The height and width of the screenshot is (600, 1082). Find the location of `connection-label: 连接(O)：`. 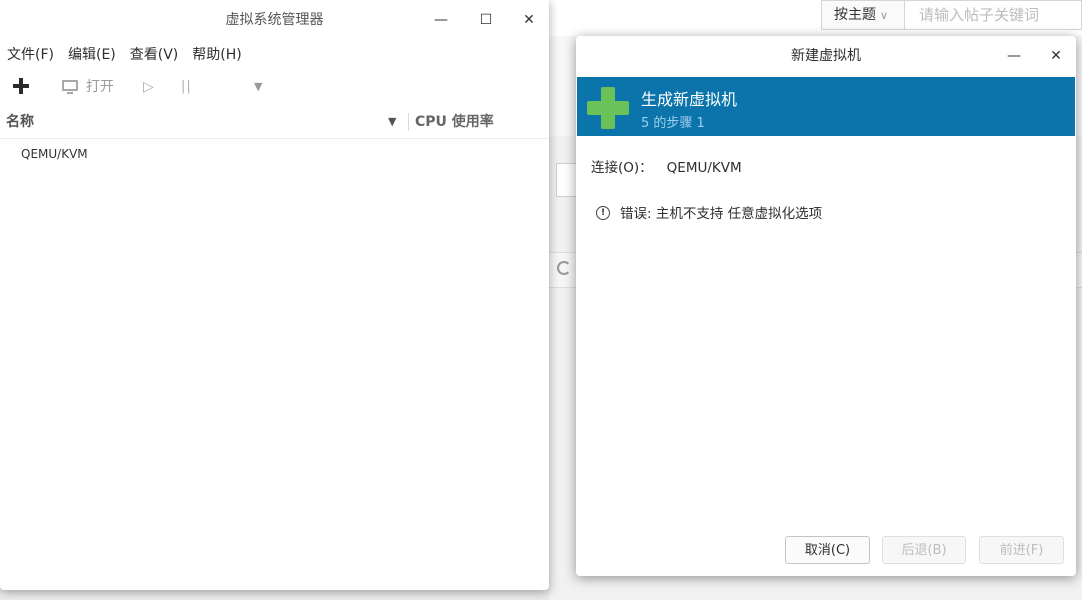

connection-label: 连接(O)： is located at coordinates (622, 168).